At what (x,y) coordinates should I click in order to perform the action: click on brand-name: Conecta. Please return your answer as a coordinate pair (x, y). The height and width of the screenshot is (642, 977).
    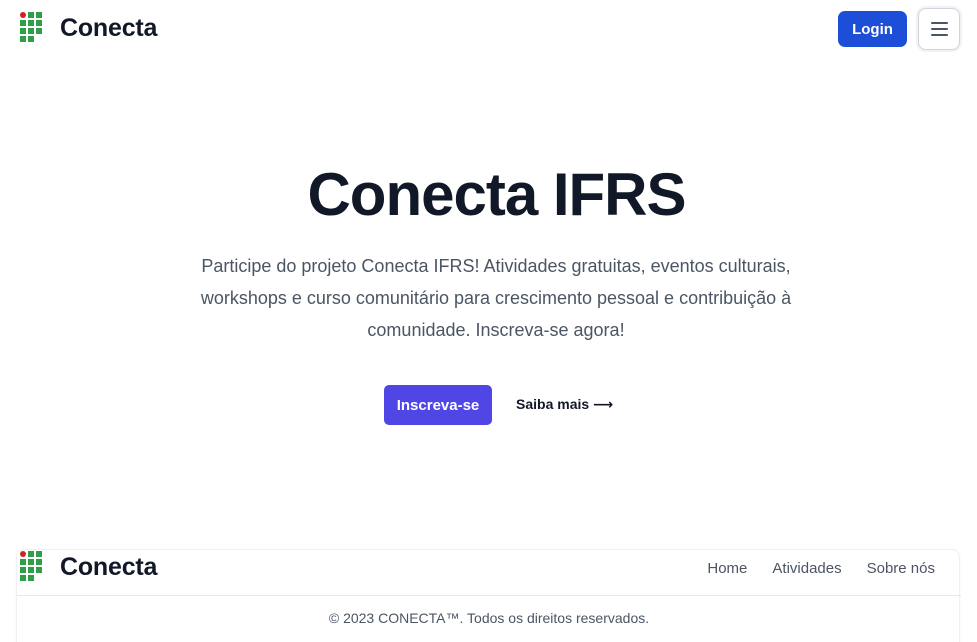
    Looking at the image, I should click on (109, 27).